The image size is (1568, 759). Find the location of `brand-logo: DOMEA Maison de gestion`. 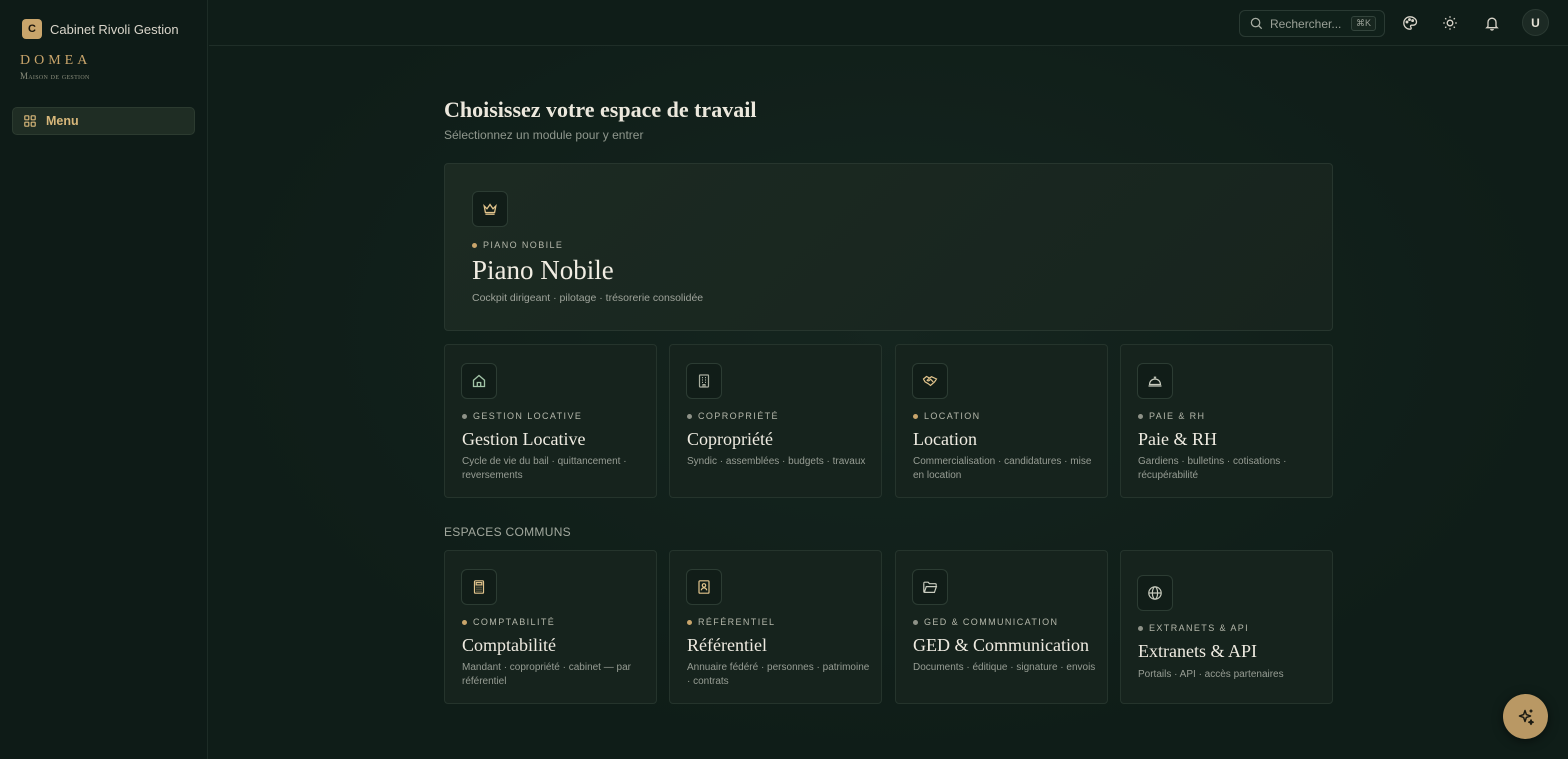

brand-logo: DOMEA Maison de gestion is located at coordinates (55, 67).